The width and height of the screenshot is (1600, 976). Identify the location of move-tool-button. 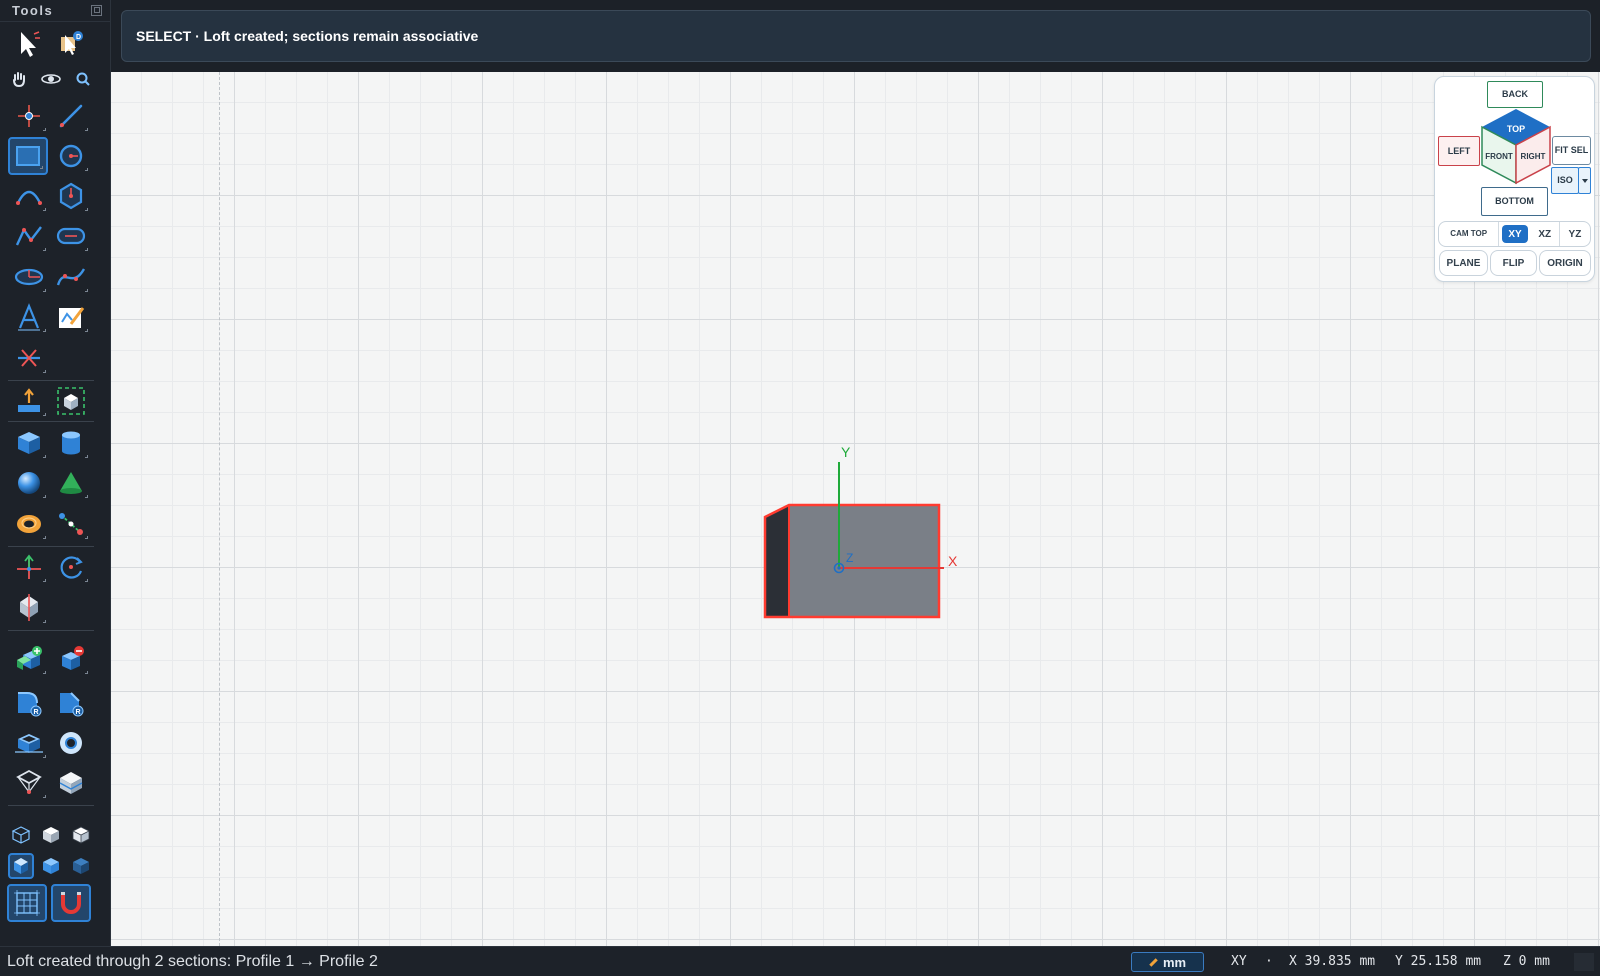
(29, 567).